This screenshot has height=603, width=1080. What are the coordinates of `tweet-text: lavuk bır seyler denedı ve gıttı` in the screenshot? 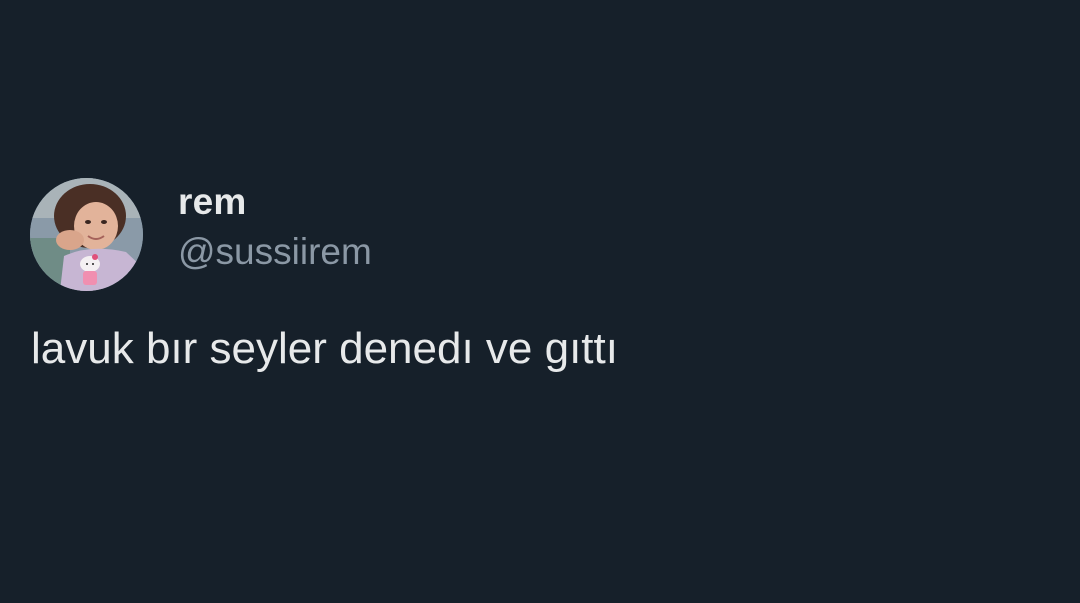 It's located at (324, 348).